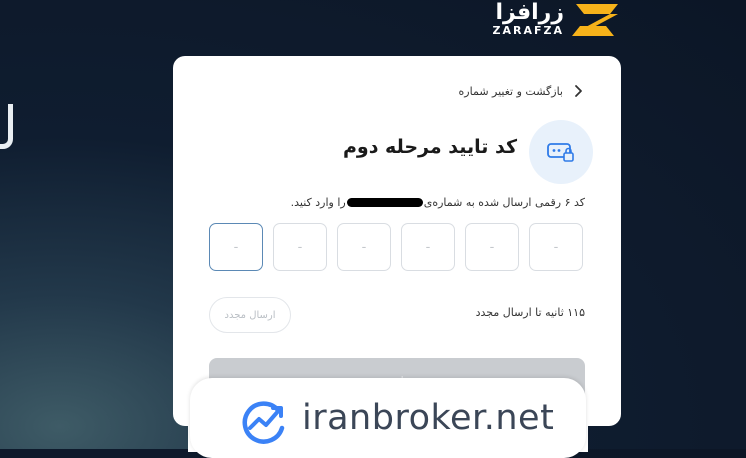 The image size is (746, 458). Describe the element at coordinates (364, 247) in the screenshot. I see `otp-digit-4: -` at that location.